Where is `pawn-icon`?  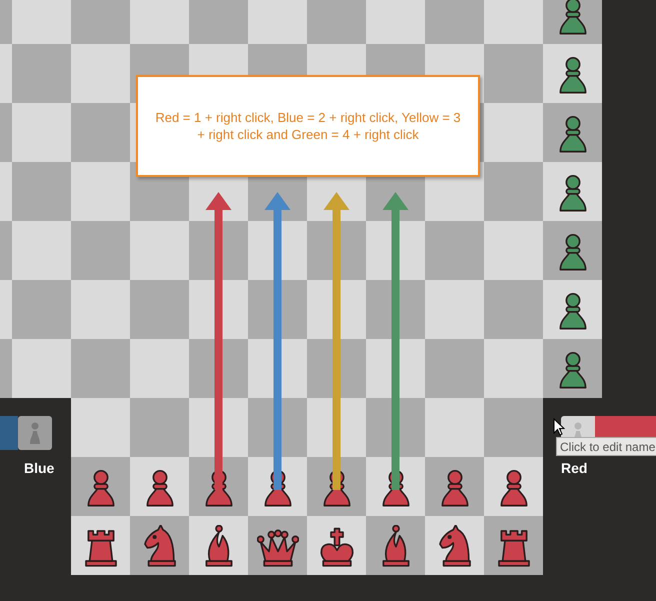 pawn-icon is located at coordinates (35, 433).